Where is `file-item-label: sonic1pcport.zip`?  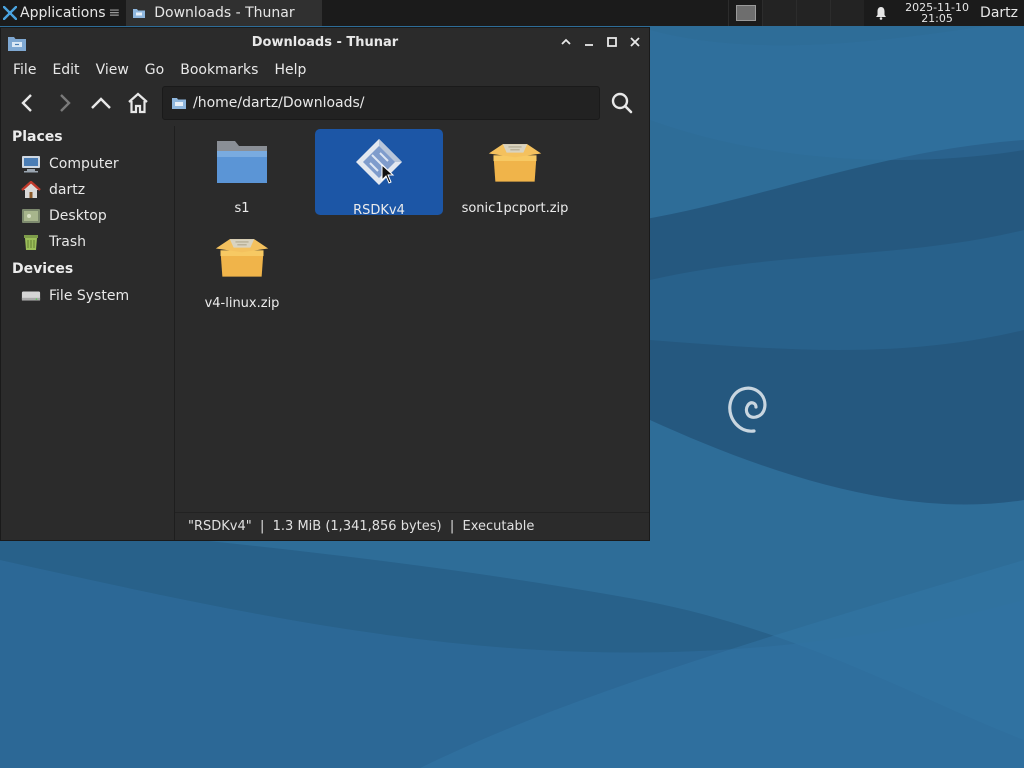 file-item-label: sonic1pcport.zip is located at coordinates (515, 208).